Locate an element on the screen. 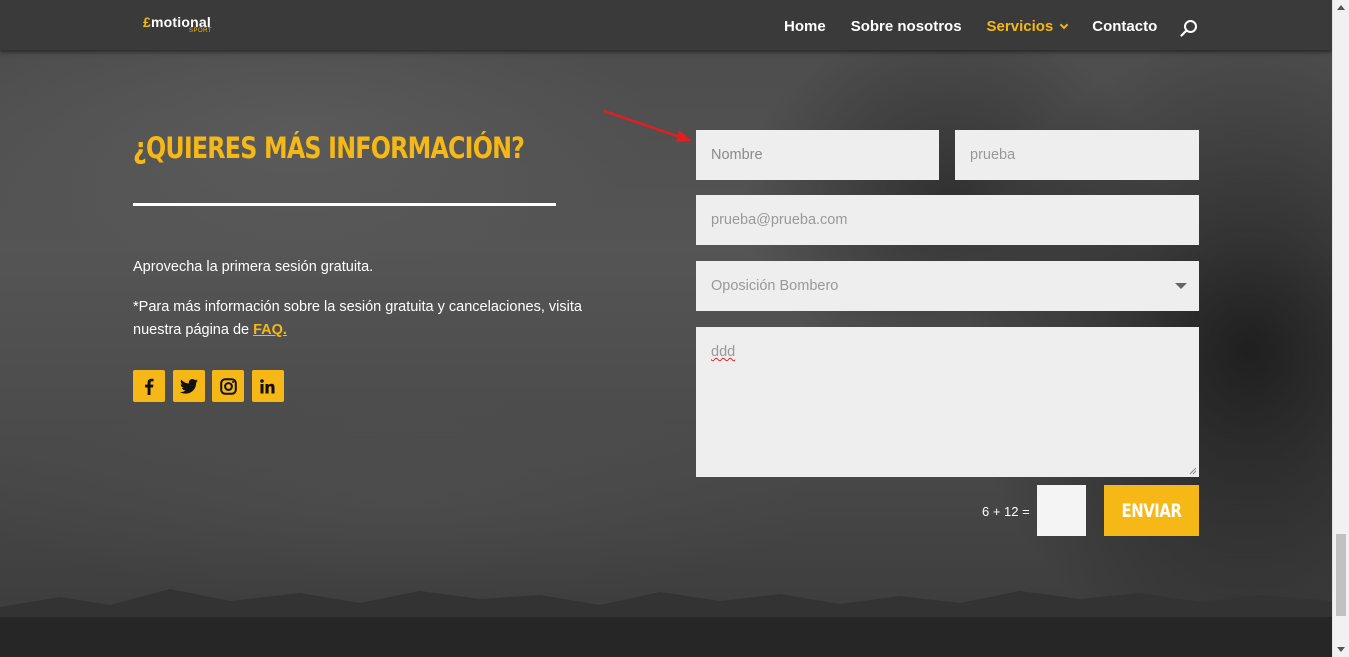  twitter-icon is located at coordinates (188, 386).